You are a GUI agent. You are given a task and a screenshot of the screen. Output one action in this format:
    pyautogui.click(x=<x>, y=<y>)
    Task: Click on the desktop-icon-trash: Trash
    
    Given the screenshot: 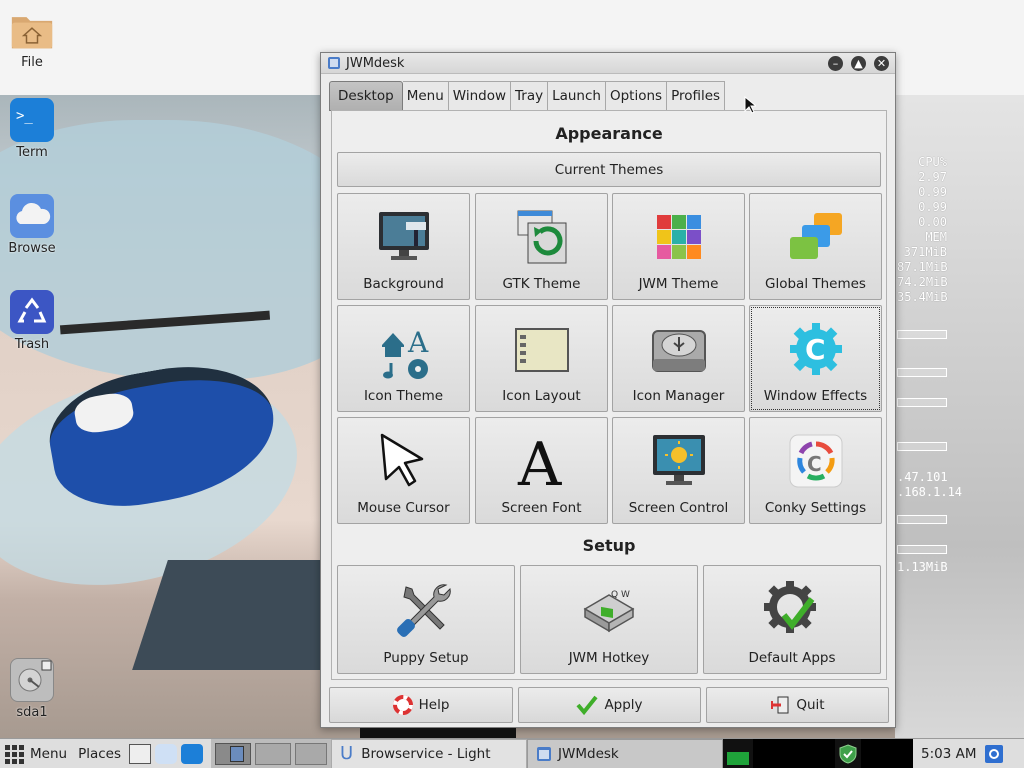 What is the action you would take?
    pyautogui.click(x=34, y=321)
    